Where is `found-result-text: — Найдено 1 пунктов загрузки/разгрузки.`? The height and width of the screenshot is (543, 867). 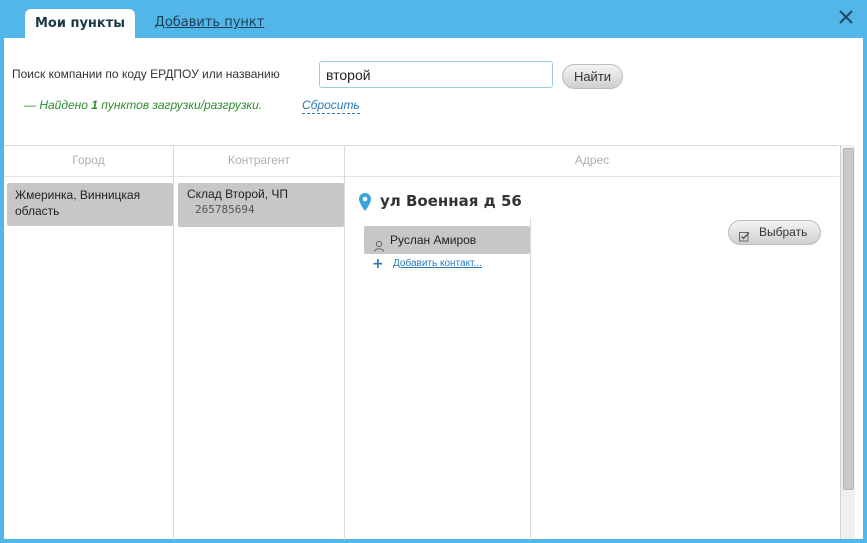
found-result-text: — Найдено 1 пунктов загрузки/разгрузки. is located at coordinates (143, 105).